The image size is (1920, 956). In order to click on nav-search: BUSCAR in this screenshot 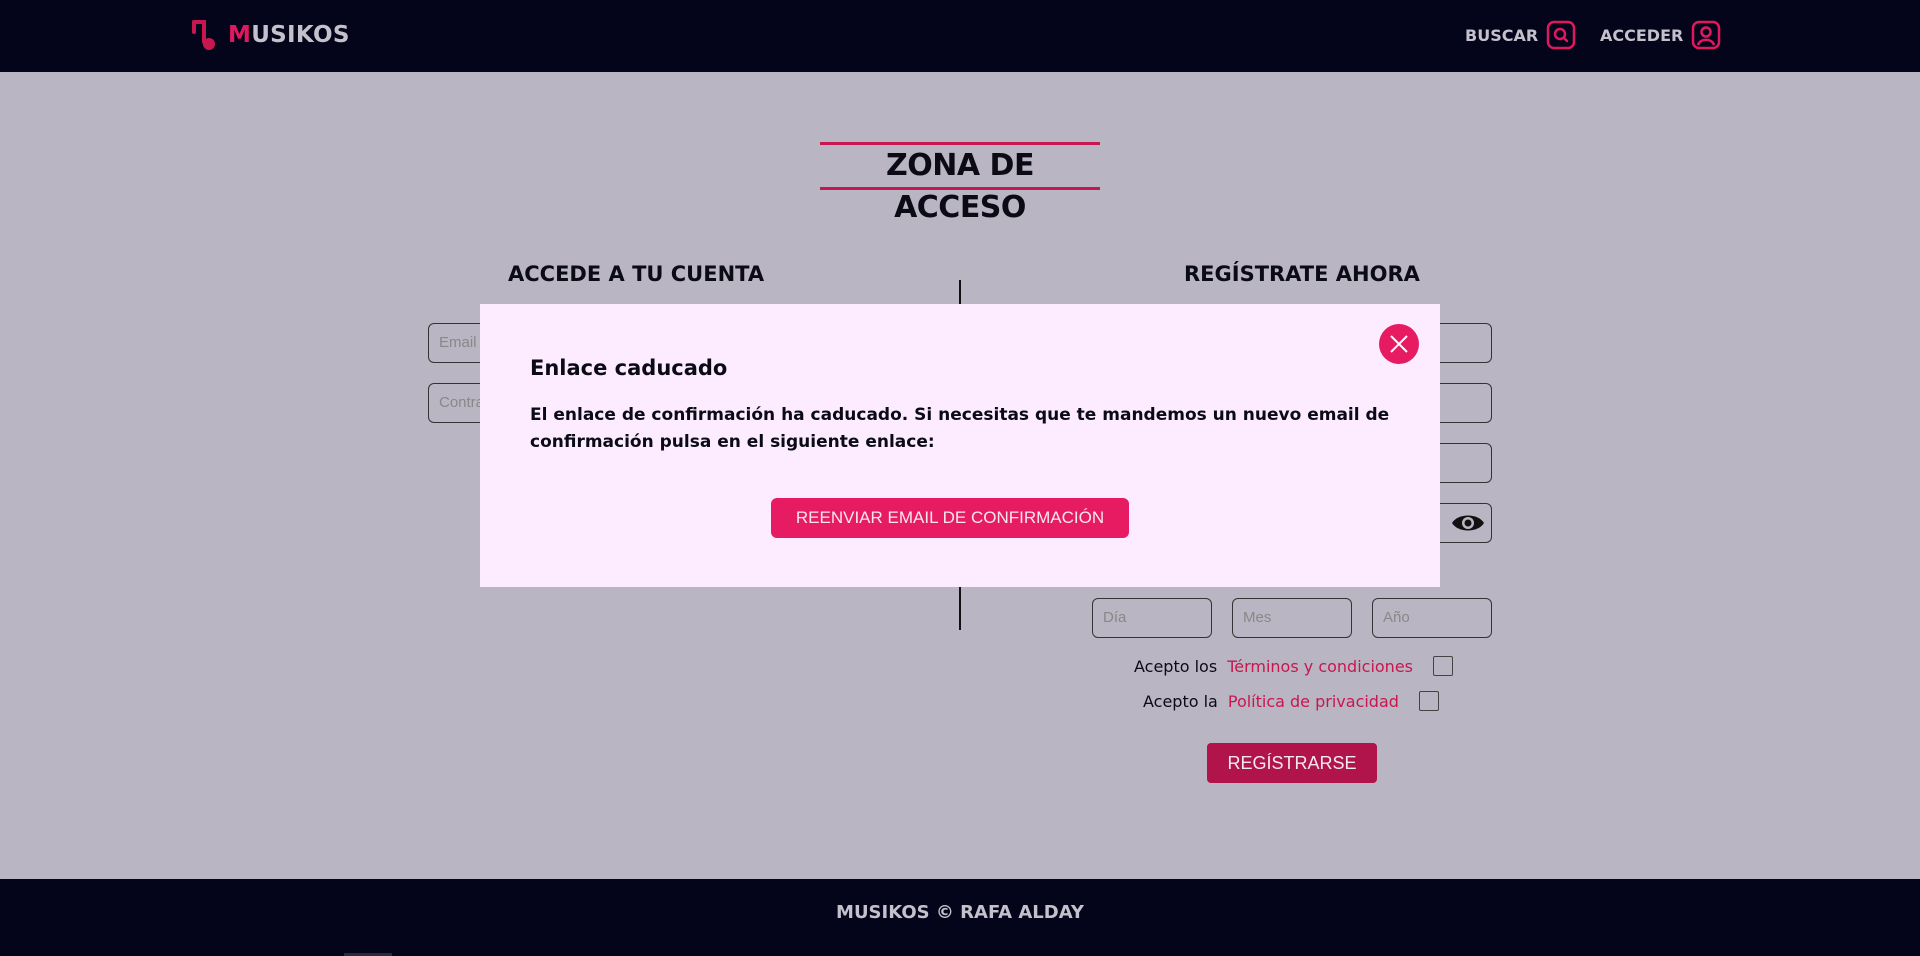, I will do `click(1520, 35)`.